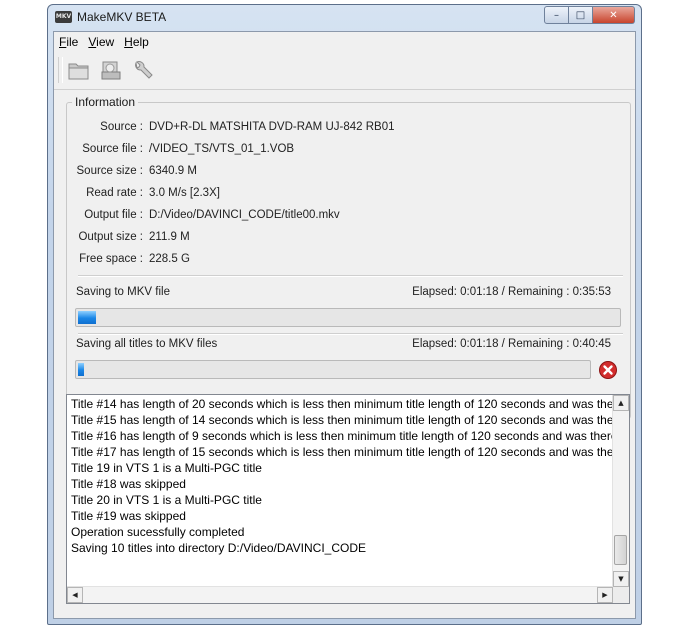 This screenshot has height=630, width=680. What do you see at coordinates (244, 215) in the screenshot?
I see `info-value: D:/Video/DAVINCI_CODE/title00.mkv` at bounding box center [244, 215].